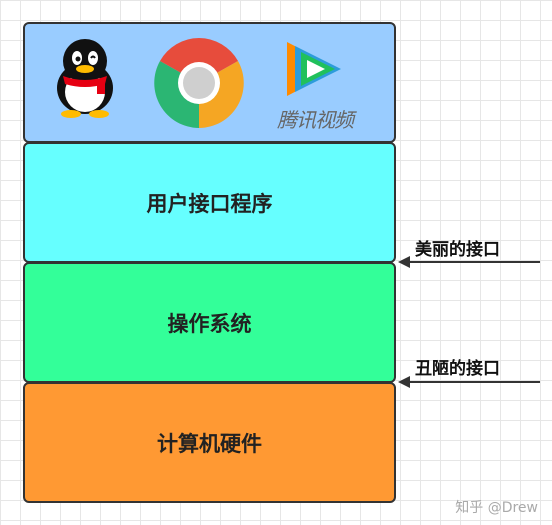 This screenshot has height=525, width=552. I want to click on beautiful-interface-label: 美丽的接口, so click(457, 250).